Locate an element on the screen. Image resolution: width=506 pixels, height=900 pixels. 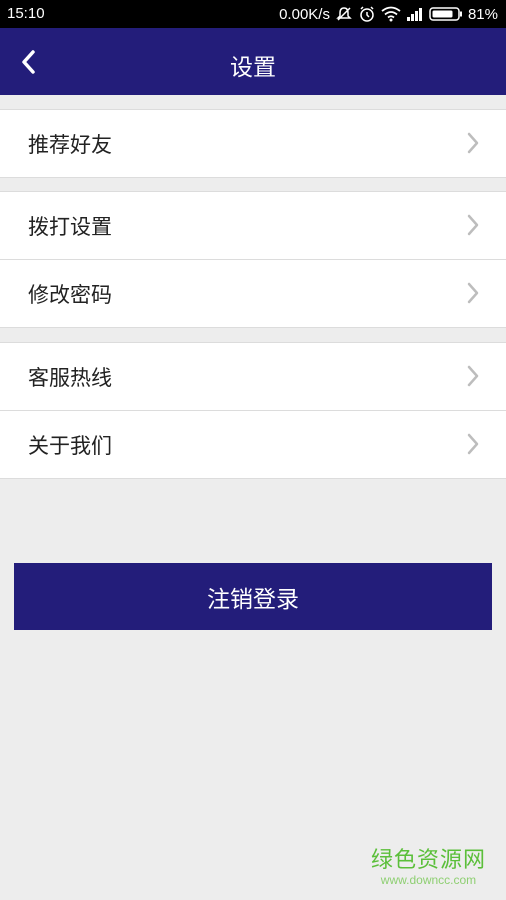
menu-item-about-us: 关于我们 is located at coordinates (253, 444).